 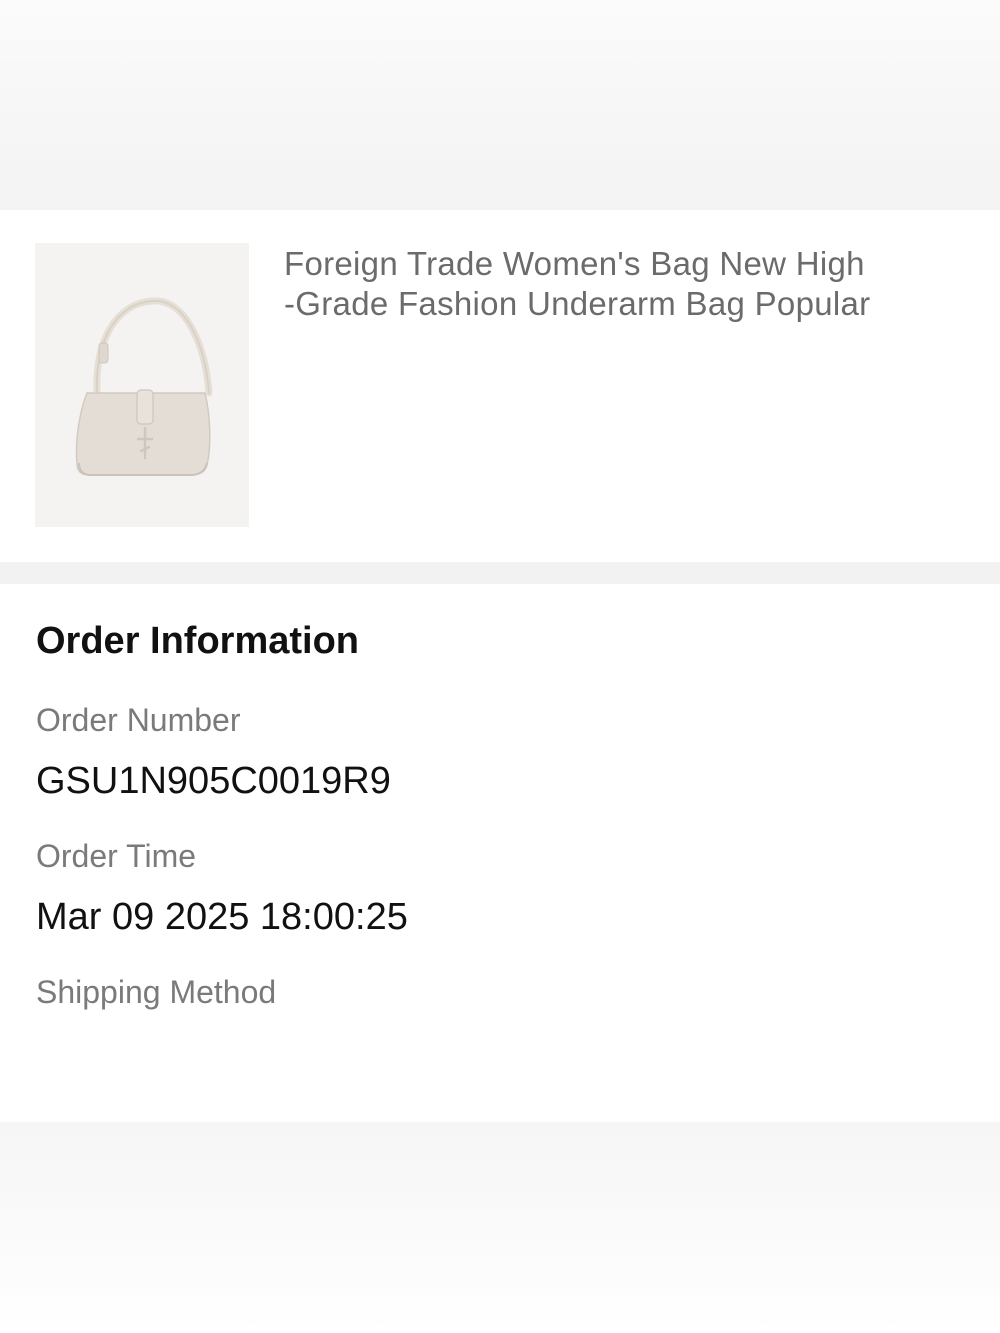 What do you see at coordinates (138, 720) in the screenshot?
I see `order-number-label: Order Number` at bounding box center [138, 720].